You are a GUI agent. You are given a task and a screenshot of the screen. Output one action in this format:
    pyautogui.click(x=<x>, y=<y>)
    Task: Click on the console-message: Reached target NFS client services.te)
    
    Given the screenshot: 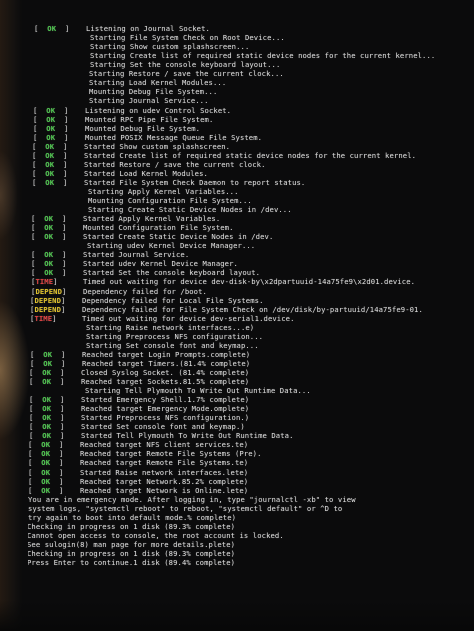 What is the action you would take?
    pyautogui.click(x=164, y=445)
    